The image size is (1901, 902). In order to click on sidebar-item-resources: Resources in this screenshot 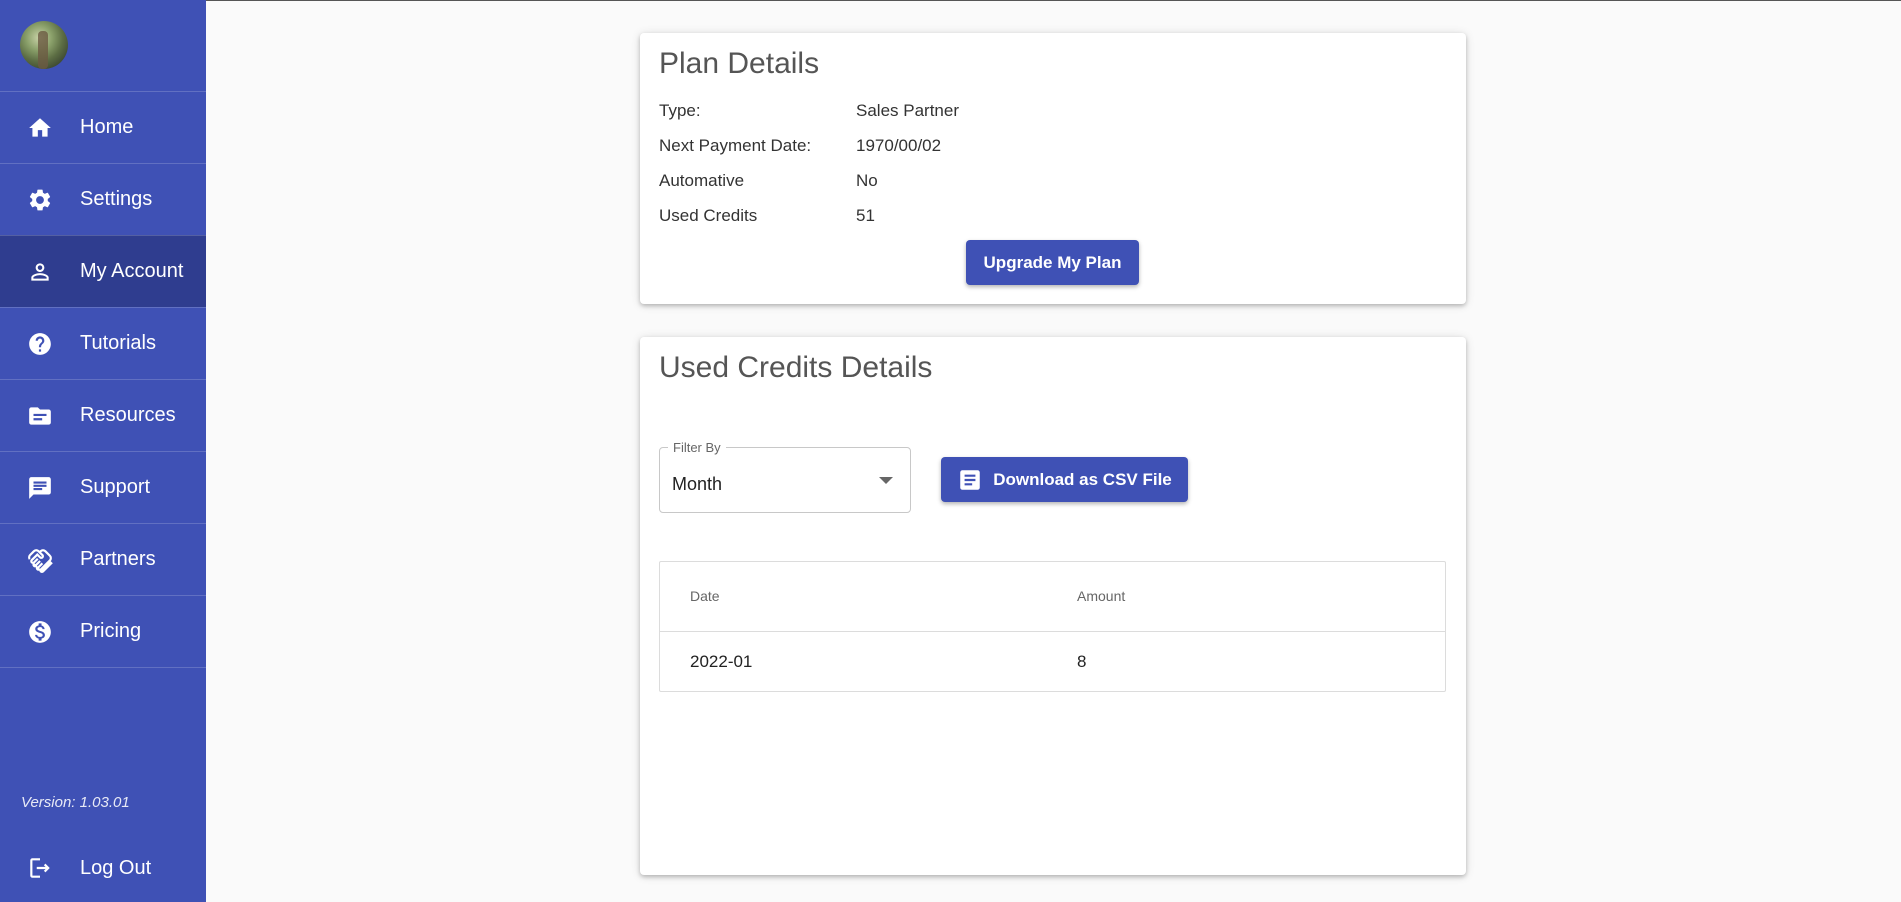, I will do `click(103, 415)`.